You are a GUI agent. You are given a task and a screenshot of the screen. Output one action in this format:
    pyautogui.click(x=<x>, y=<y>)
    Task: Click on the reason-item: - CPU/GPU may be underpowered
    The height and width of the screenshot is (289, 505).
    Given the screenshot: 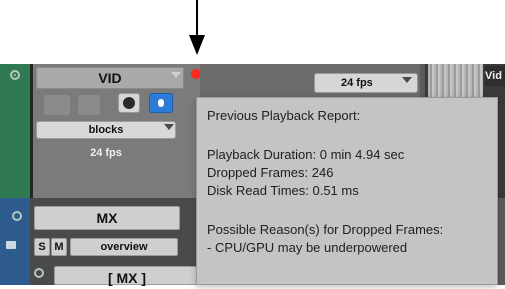 What is the action you would take?
    pyautogui.click(x=307, y=247)
    